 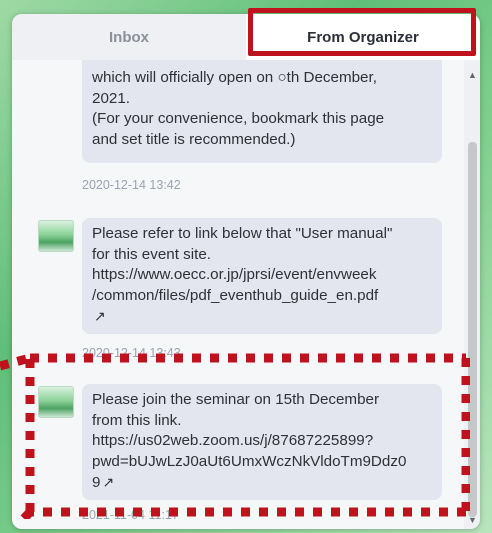 What do you see at coordinates (363, 37) in the screenshot?
I see `tab-from-organizer: From Organizer` at bounding box center [363, 37].